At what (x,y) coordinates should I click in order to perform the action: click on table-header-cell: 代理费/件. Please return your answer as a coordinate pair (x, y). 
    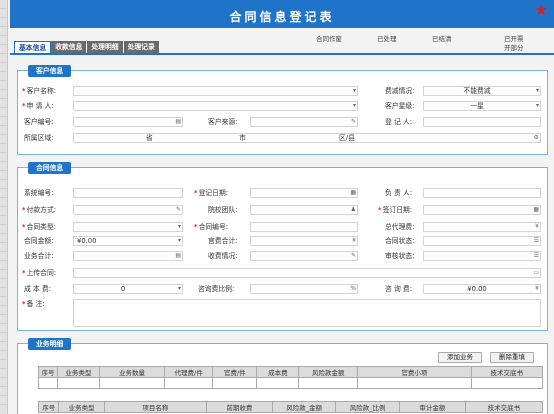
    Looking at the image, I should click on (188, 372).